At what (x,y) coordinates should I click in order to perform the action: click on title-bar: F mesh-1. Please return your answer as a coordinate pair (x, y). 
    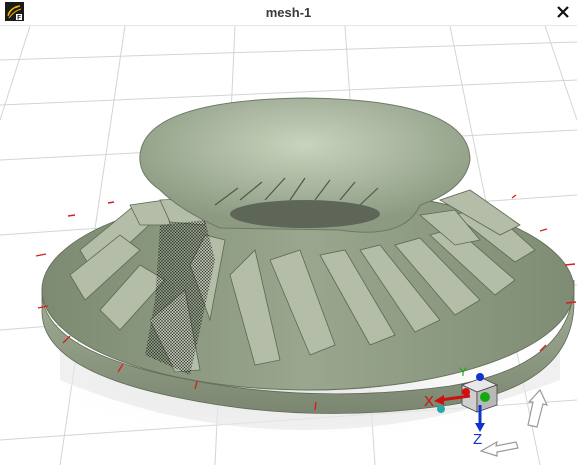
    Looking at the image, I should click on (288, 13).